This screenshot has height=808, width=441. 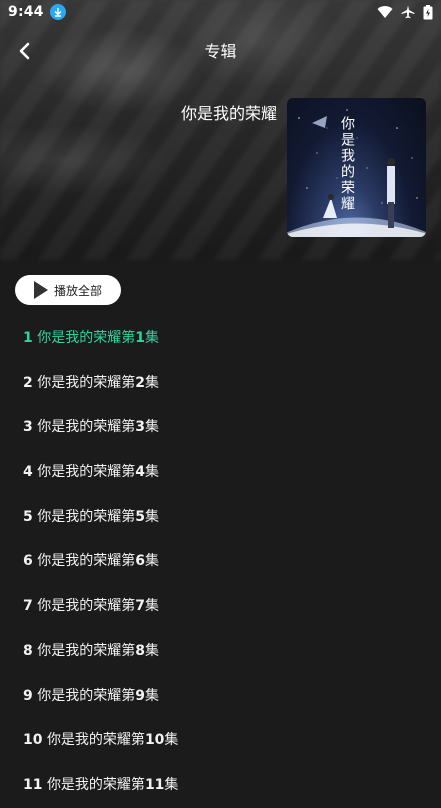 I want to click on top-bar: 专辑, so click(x=220, y=50).